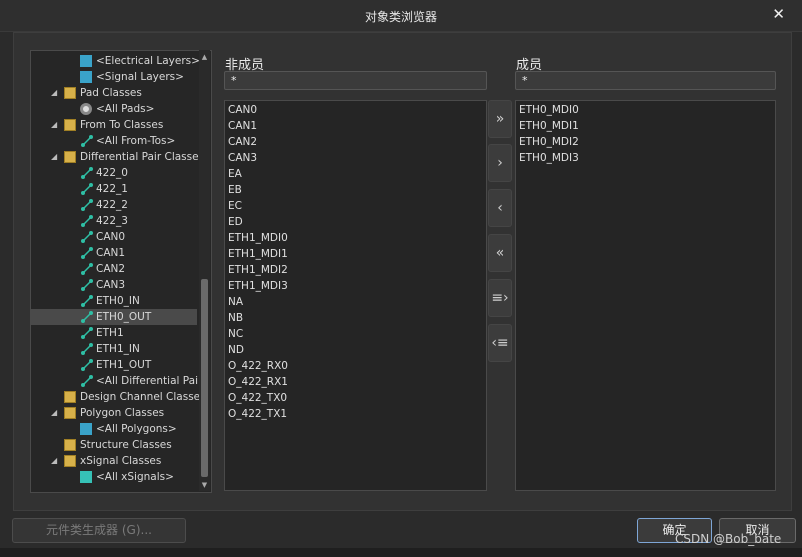 The image size is (802, 557). What do you see at coordinates (728, 539) in the screenshot?
I see `watermark: CSDN @Bob_bate` at bounding box center [728, 539].